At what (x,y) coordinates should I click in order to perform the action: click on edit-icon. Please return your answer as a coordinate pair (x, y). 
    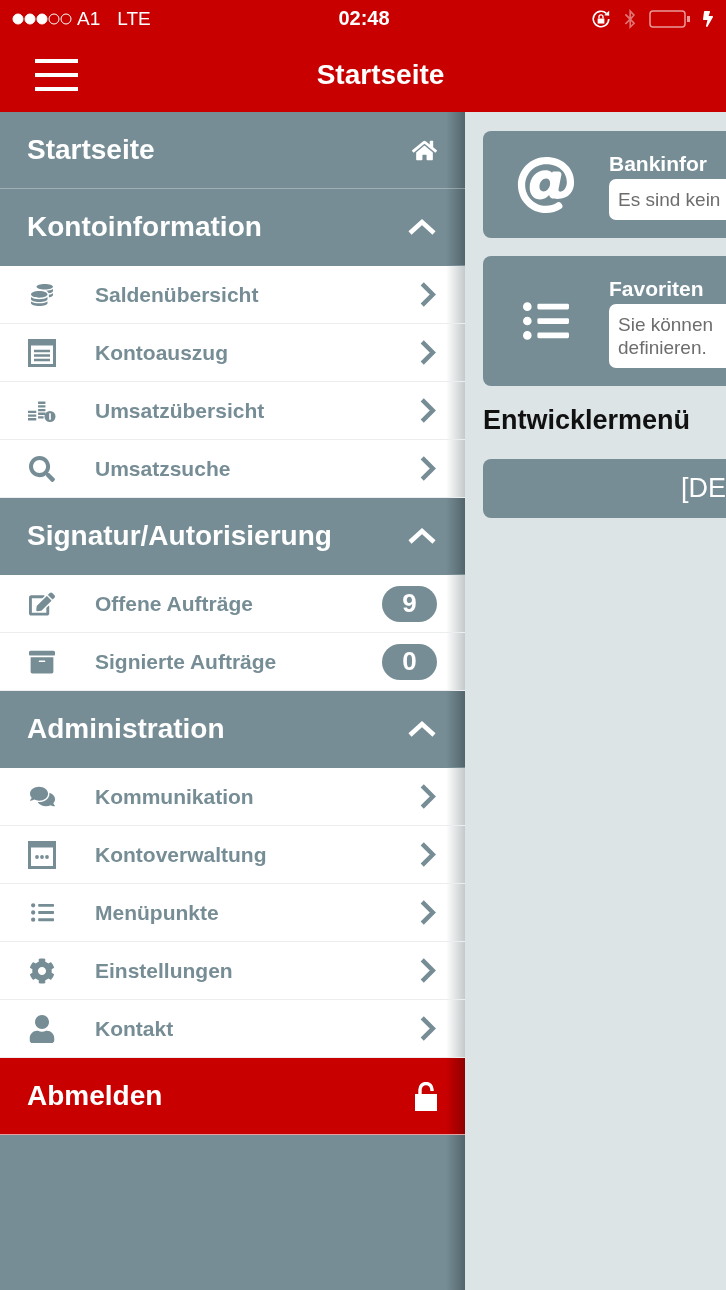
    Looking at the image, I should click on (42, 603).